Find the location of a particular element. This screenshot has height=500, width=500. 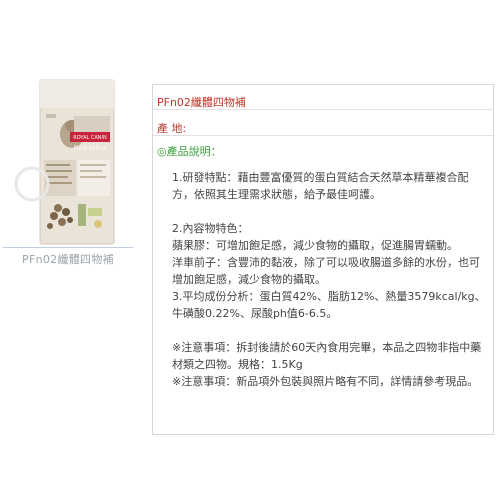

description-line: 2.內容物特色： is located at coordinates (210, 228).